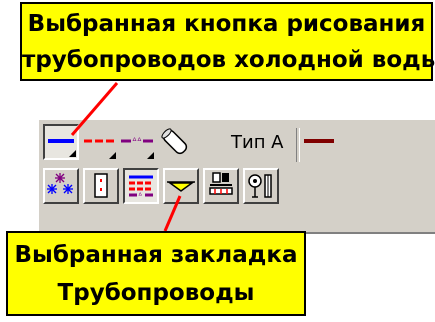  I want to click on callout-bottom-line1: Выбранная закладка, so click(156, 255).